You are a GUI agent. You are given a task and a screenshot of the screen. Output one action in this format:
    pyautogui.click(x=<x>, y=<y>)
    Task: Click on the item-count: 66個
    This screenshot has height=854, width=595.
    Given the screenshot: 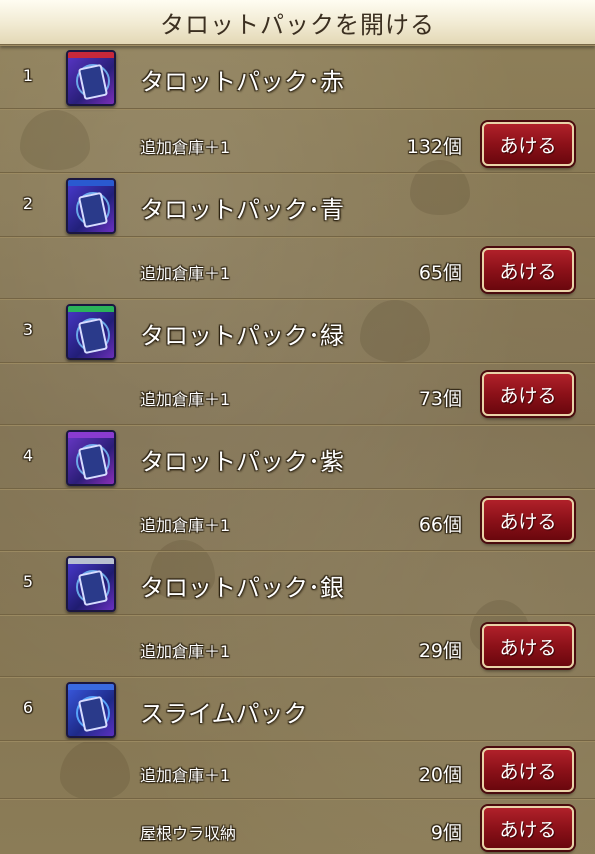 What is the action you would take?
    pyautogui.click(x=440, y=525)
    